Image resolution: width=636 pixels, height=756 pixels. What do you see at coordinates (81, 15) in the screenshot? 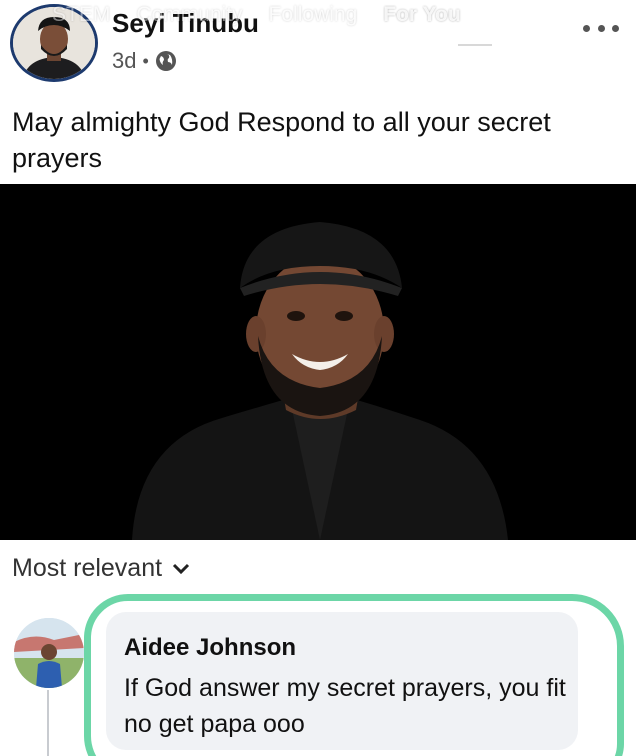
I see `overlay-tab-stem: STEM` at bounding box center [81, 15].